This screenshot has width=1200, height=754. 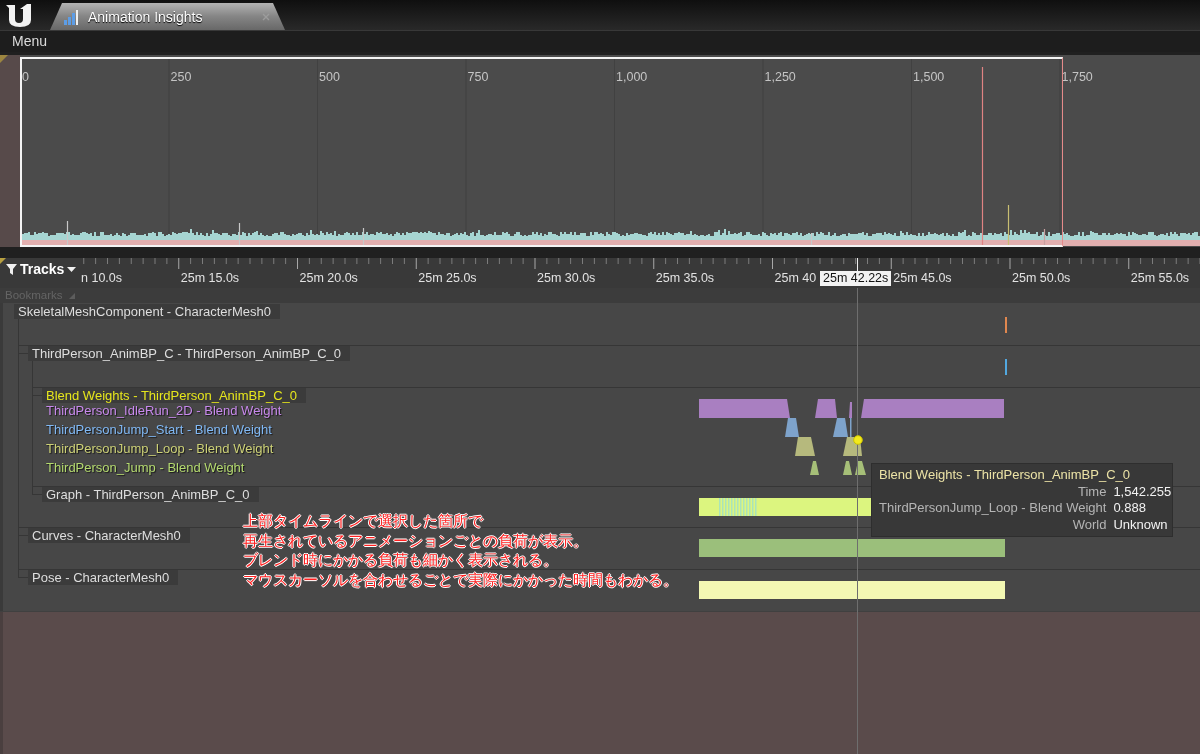 I want to click on time-label: 25m 55.0s, so click(x=1160, y=278).